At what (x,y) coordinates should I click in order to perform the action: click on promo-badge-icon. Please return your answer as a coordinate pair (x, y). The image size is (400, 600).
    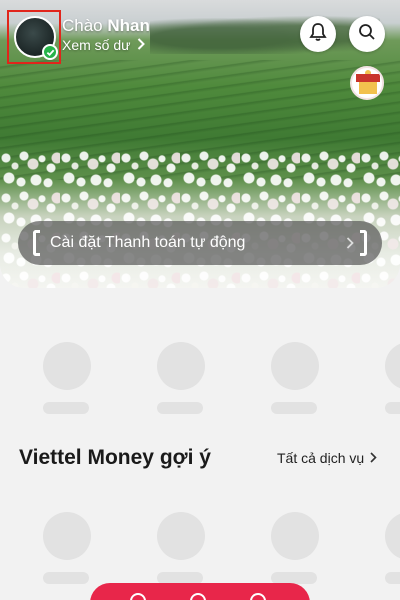
    Looking at the image, I should click on (367, 83).